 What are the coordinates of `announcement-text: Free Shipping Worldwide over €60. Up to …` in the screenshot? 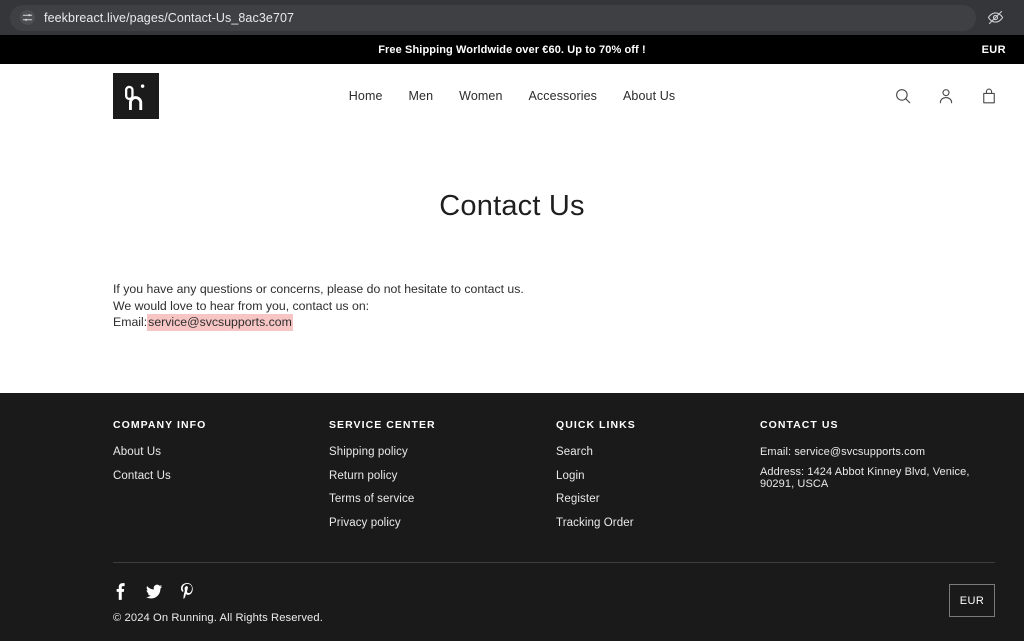 It's located at (512, 49).